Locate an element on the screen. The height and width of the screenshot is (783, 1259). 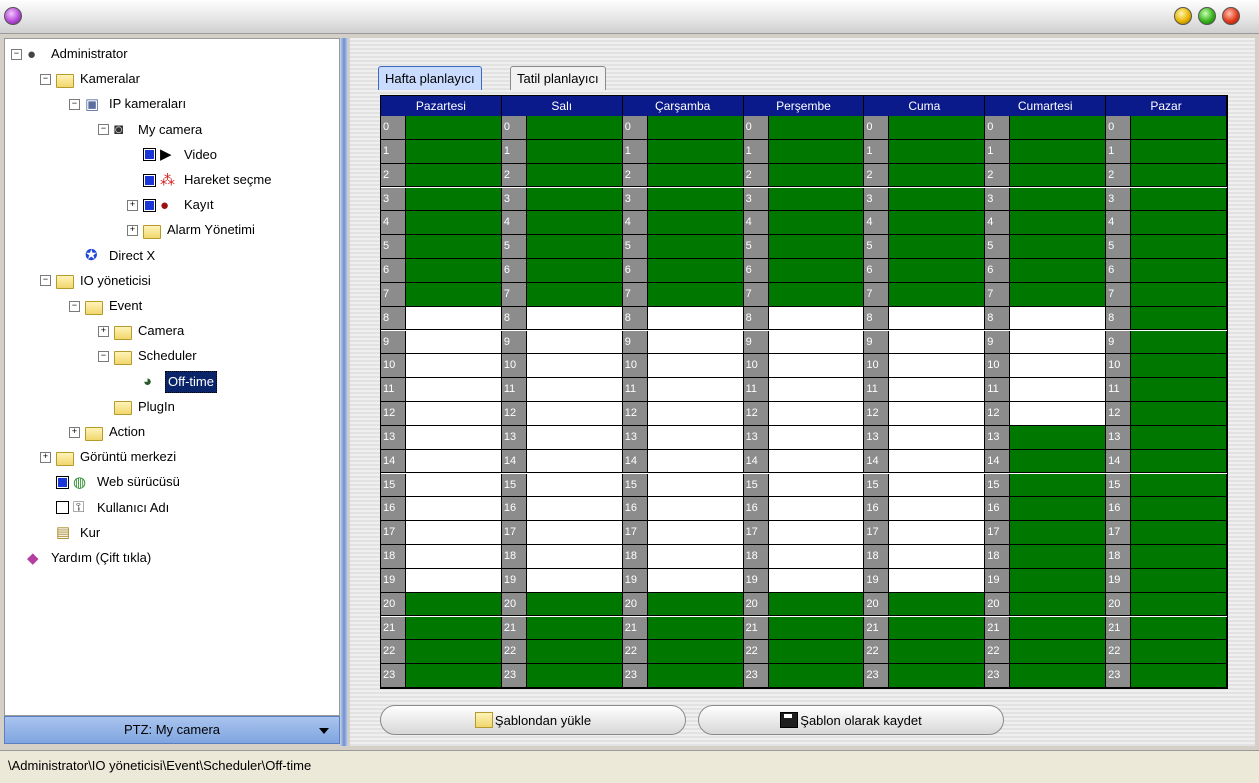
tree-item-kameralar: − Kameralar is located at coordinates (91, 79).